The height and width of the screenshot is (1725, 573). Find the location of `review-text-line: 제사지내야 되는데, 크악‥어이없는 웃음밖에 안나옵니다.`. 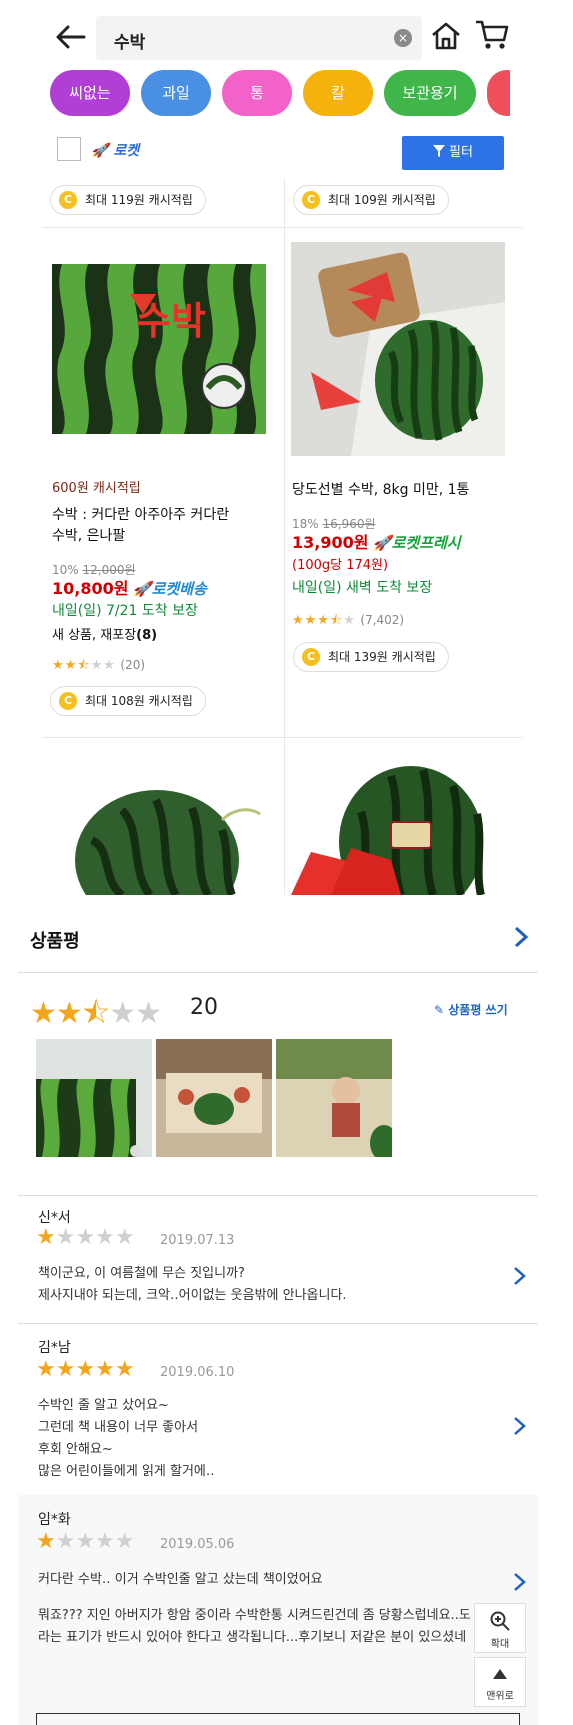

review-text-line: 제사지내야 되는데, 크악‥어이없는 웃음밖에 안나옵니다. is located at coordinates (192, 1295).